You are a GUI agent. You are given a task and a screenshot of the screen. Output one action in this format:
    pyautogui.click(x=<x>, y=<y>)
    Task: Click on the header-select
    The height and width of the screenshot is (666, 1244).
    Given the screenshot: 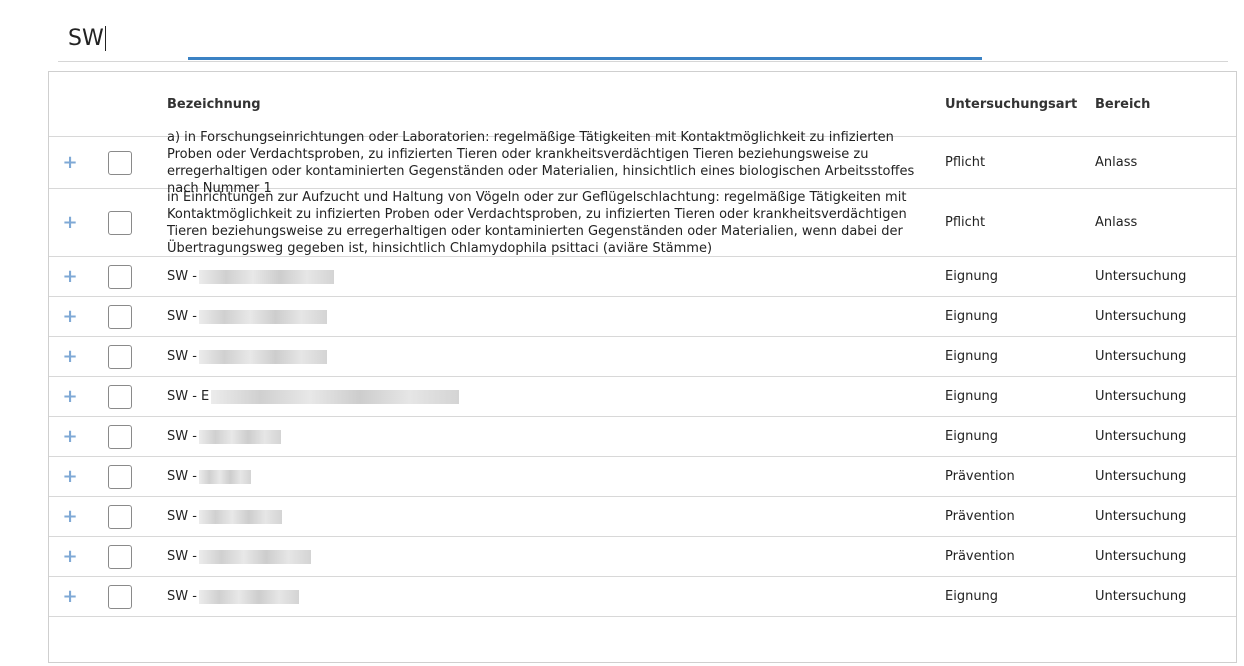 What is the action you would take?
    pyautogui.click(x=121, y=104)
    